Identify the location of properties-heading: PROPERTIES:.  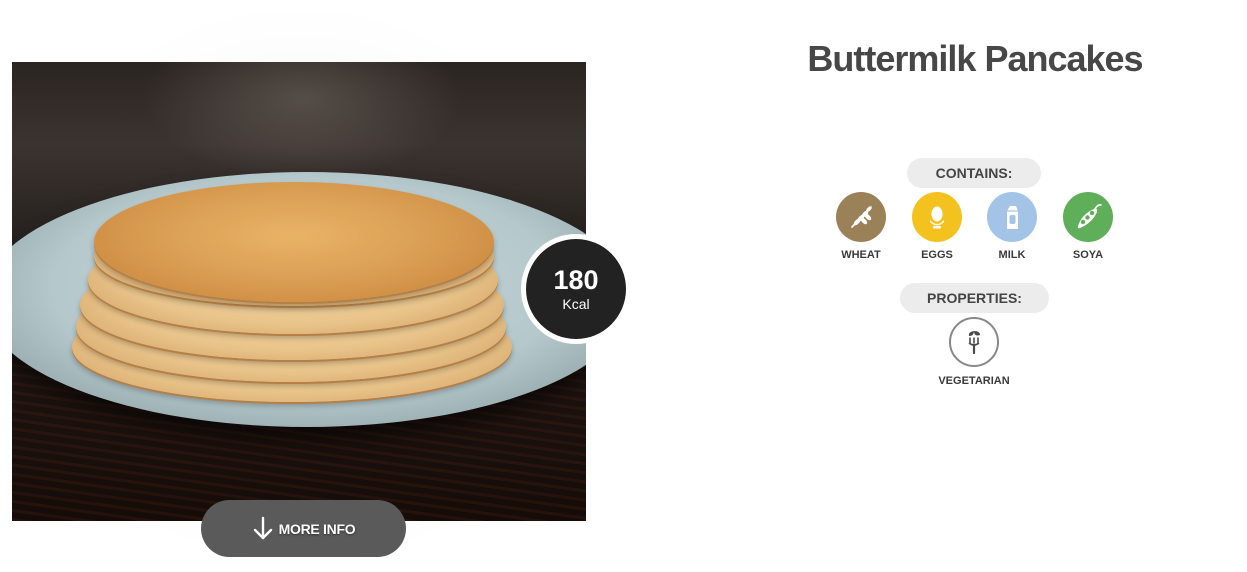
(974, 298).